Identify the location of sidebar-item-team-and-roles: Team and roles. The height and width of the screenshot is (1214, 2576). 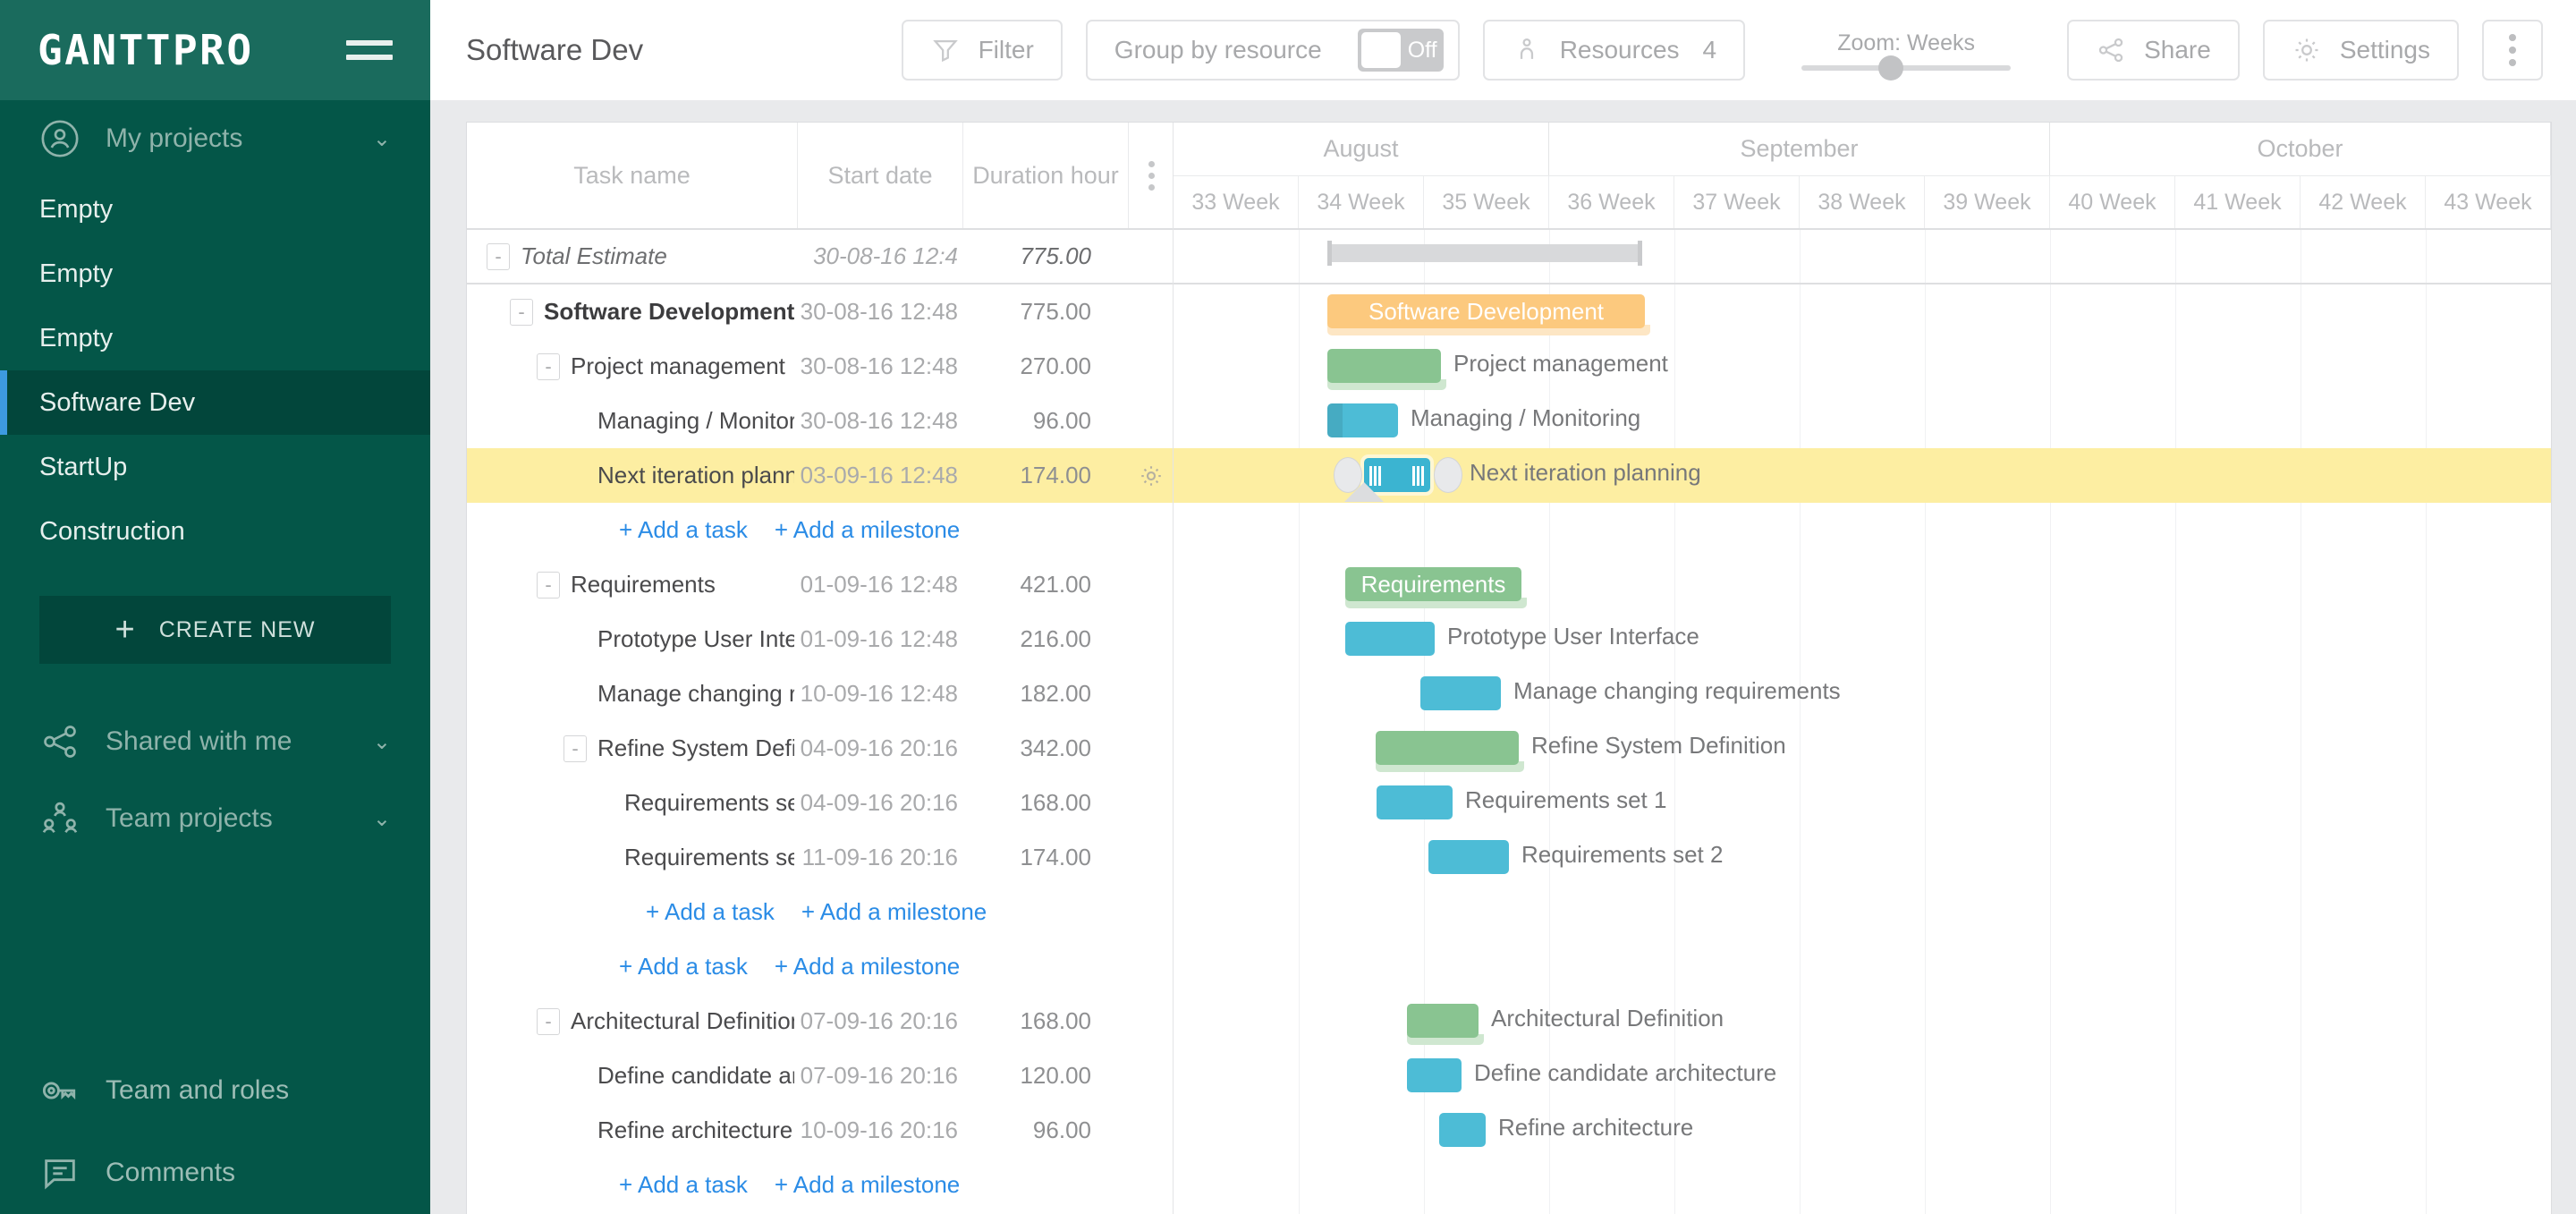
(215, 1090).